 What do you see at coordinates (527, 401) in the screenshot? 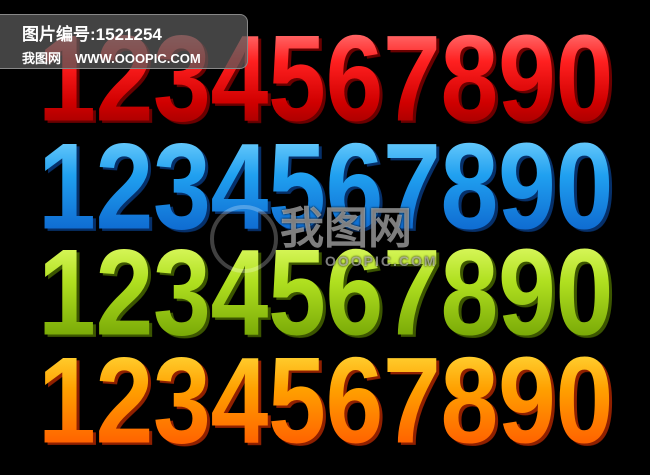
I see `digit-9: 9` at bounding box center [527, 401].